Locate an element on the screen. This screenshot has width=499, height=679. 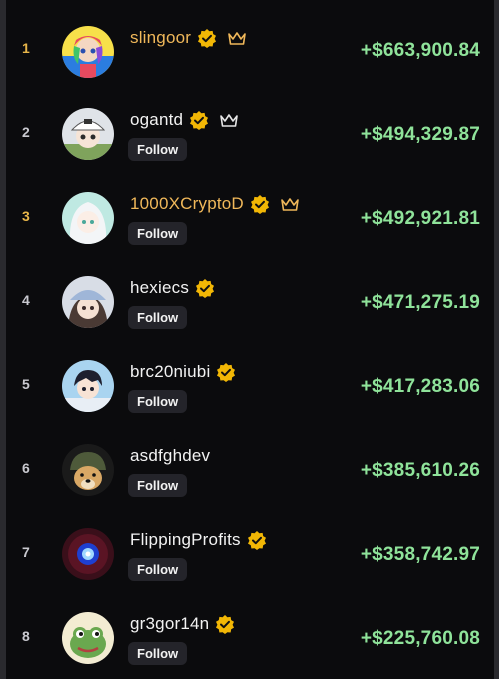
anime-boy-dark-hair-avatar-icon is located at coordinates (88, 386).